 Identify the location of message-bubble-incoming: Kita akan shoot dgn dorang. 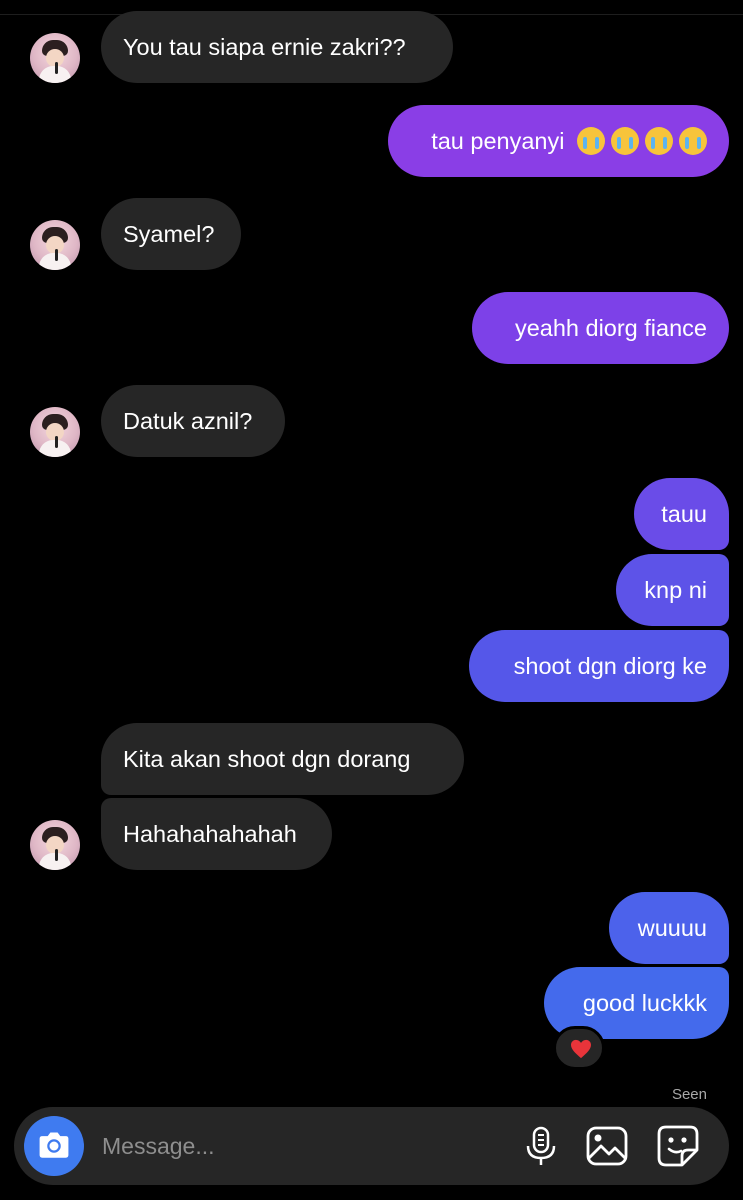
(282, 759).